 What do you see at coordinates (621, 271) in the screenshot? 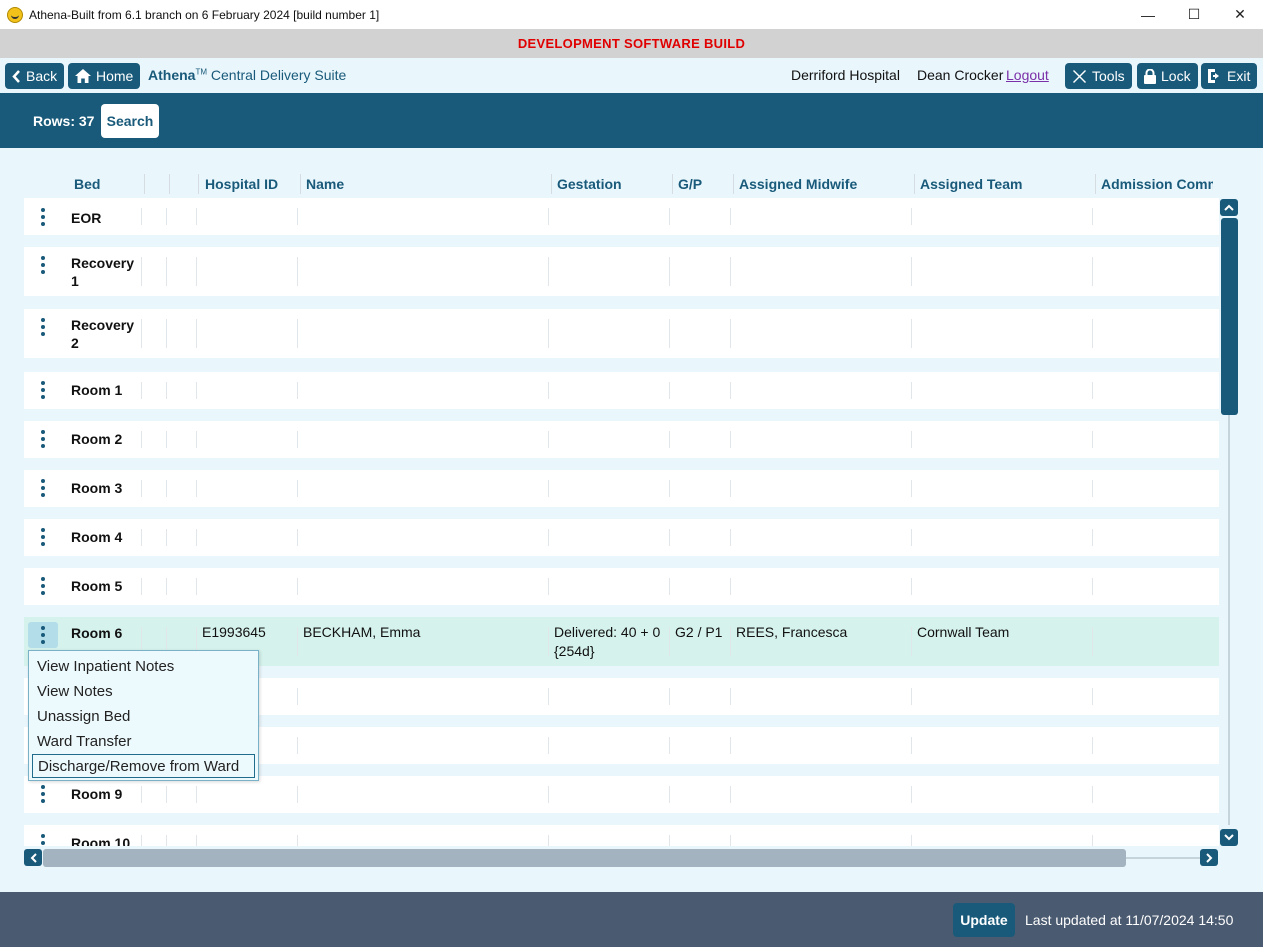
I see `table-row: Recovery 1` at bounding box center [621, 271].